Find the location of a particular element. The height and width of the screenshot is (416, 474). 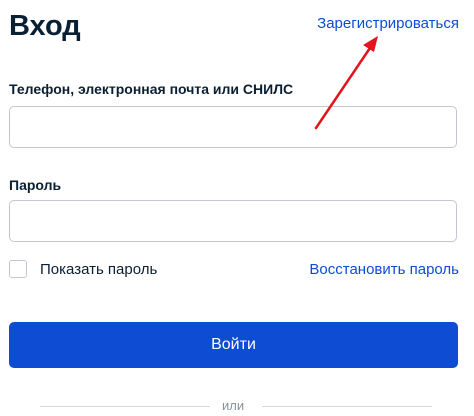

divider-right is located at coordinates (347, 406).